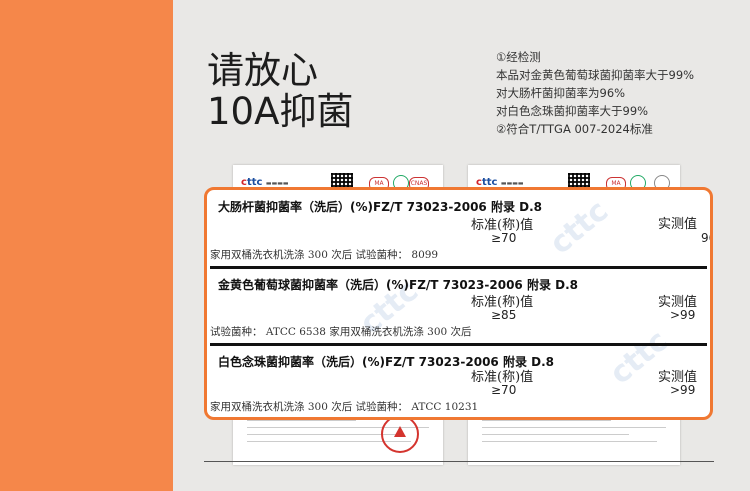 This screenshot has width=750, height=491. What do you see at coordinates (518, 57) in the screenshot?
I see `note-line: ①经检测` at bounding box center [518, 57].